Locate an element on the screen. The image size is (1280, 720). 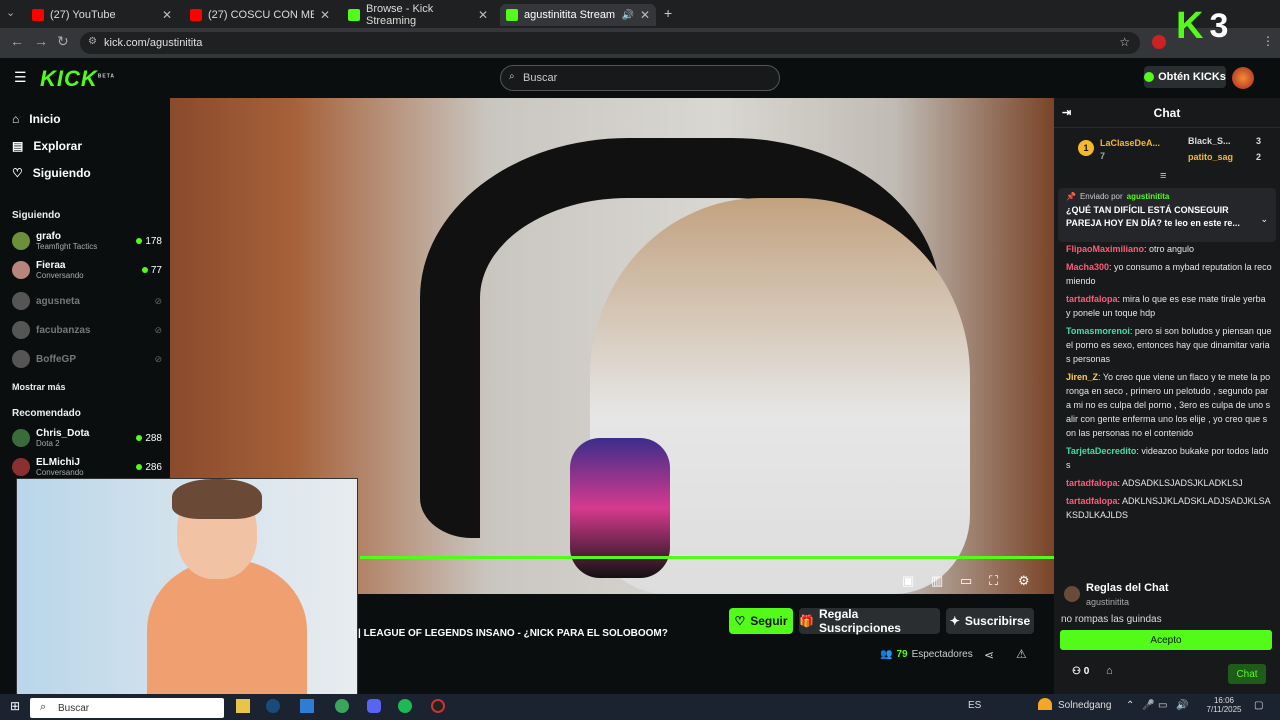
video-progress-bar is located at coordinates (707, 557).